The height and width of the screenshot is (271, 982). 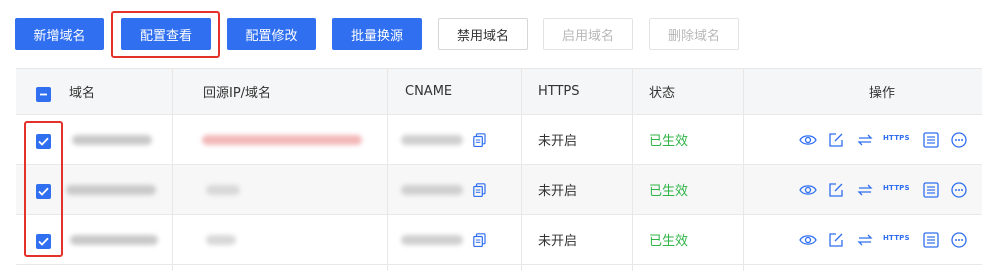 I want to click on column-header-domain: 域名, so click(x=82, y=93).